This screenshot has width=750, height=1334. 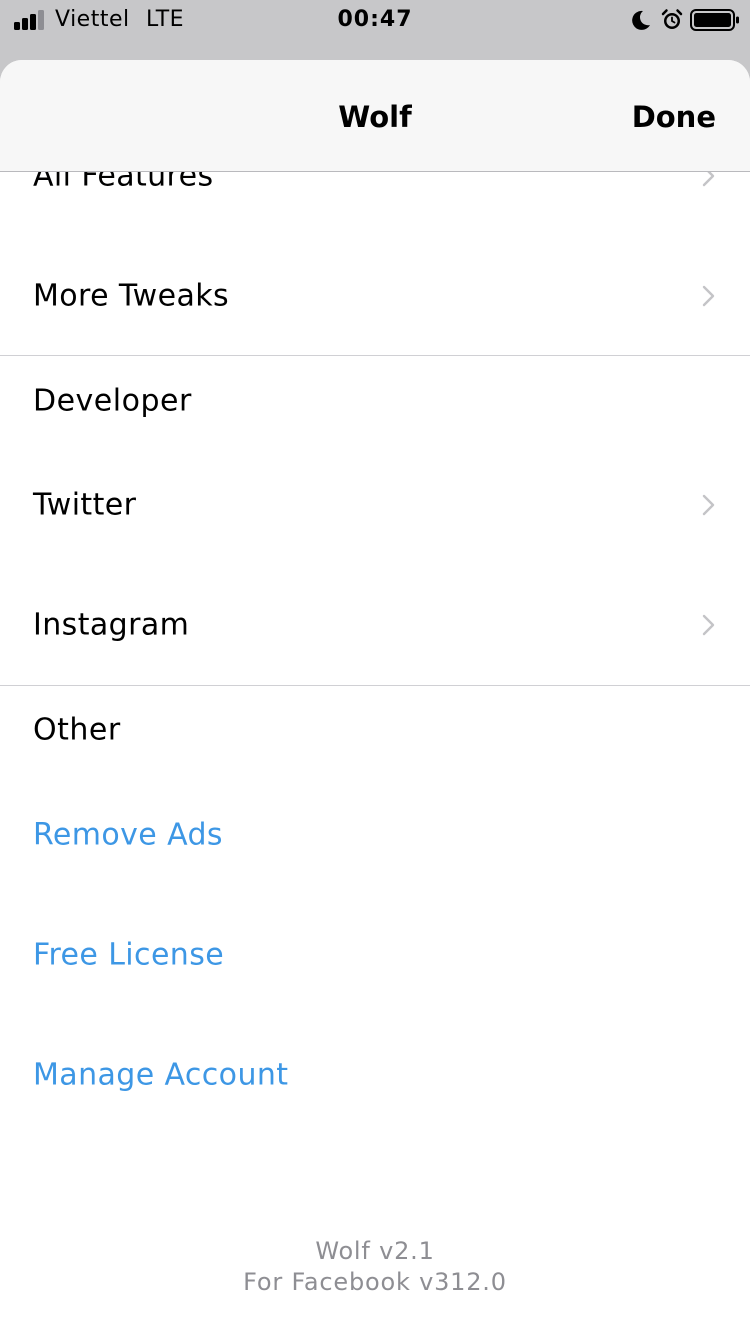 What do you see at coordinates (375, 505) in the screenshot?
I see `row-twitter: Twitter` at bounding box center [375, 505].